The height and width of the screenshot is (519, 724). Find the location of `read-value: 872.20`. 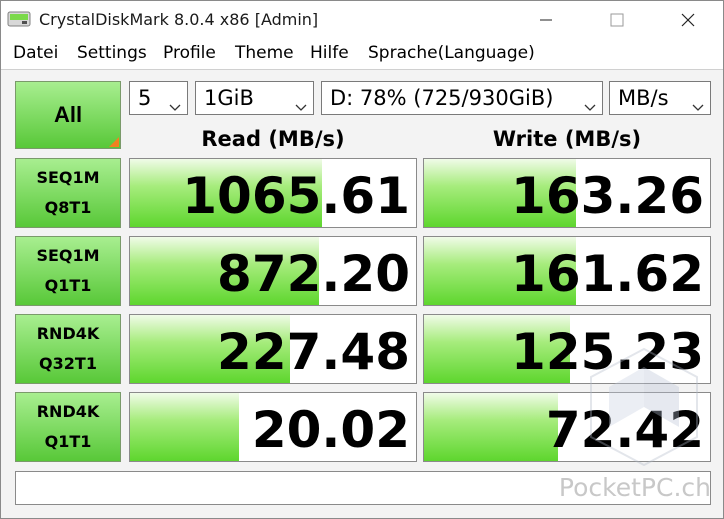

read-value: 872.20 is located at coordinates (313, 274).